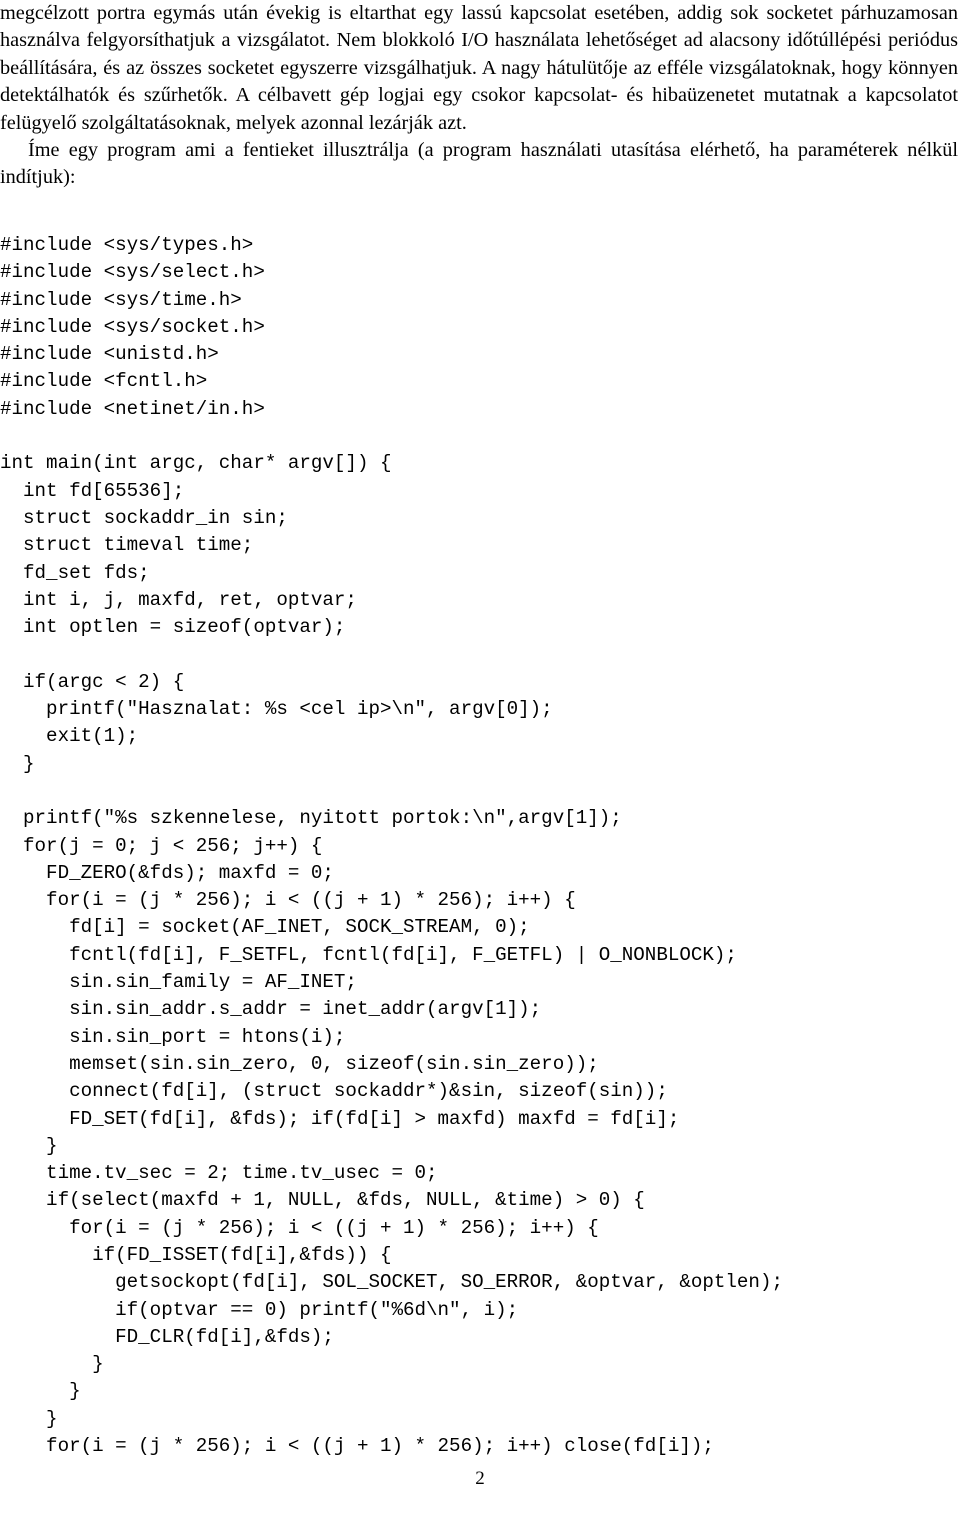 The height and width of the screenshot is (1520, 960). I want to click on code-line: #include <sys/types.h>, so click(127, 245).